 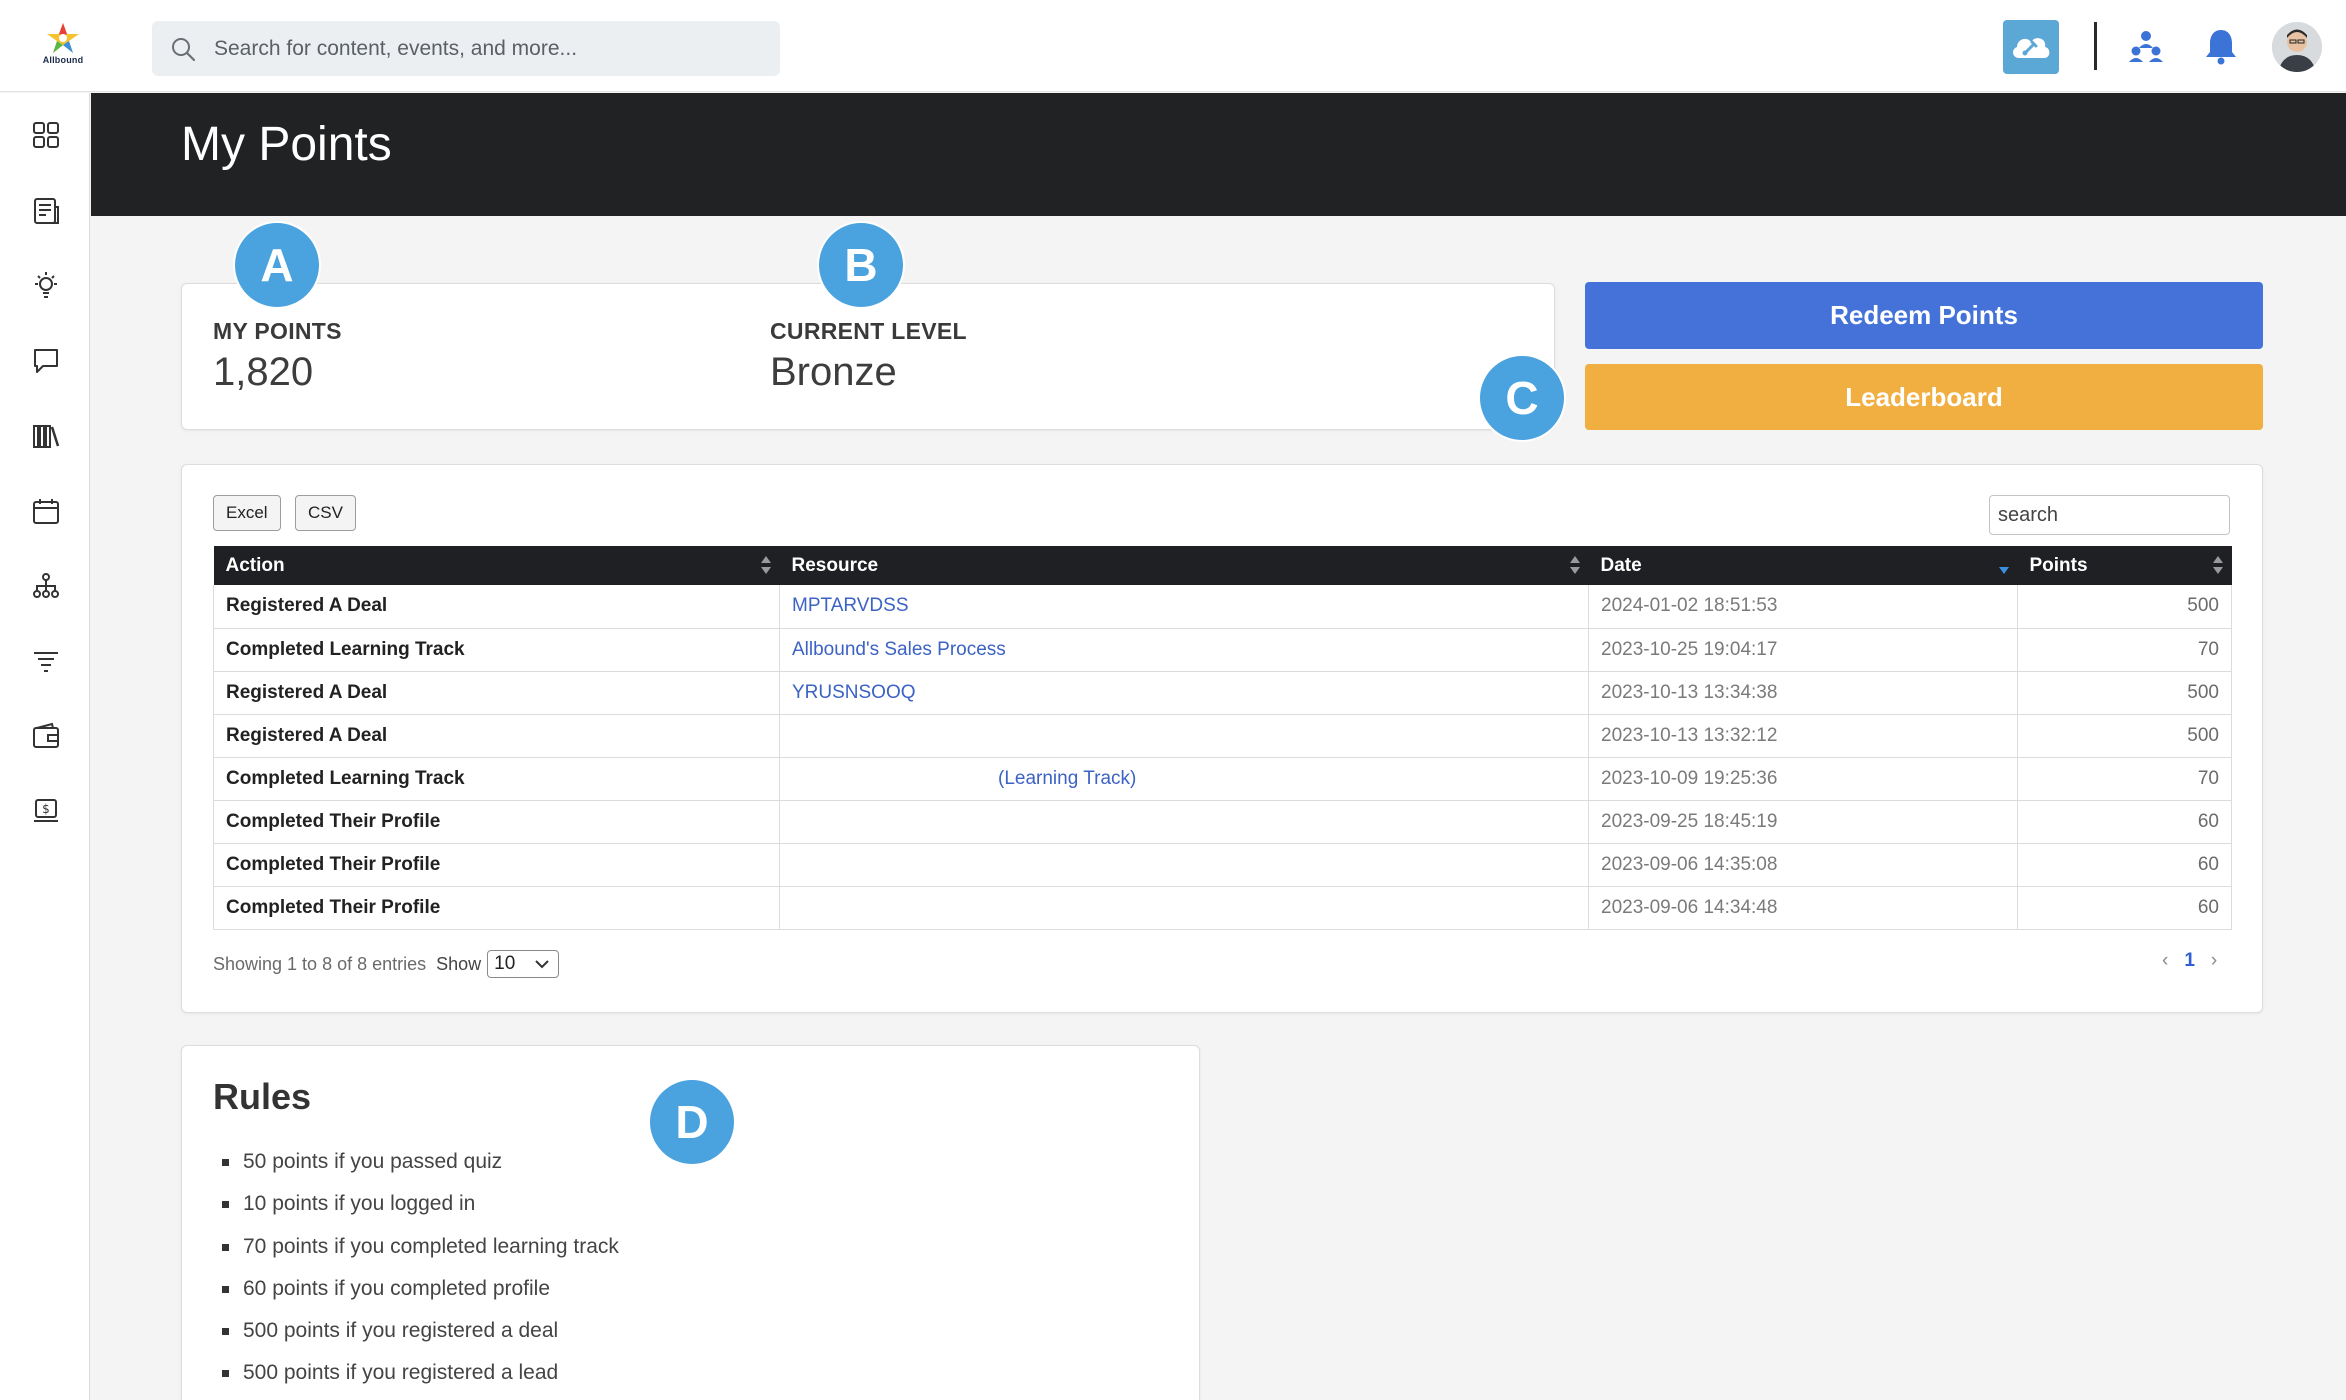 I want to click on column-header-action: Action, so click(x=497, y=565).